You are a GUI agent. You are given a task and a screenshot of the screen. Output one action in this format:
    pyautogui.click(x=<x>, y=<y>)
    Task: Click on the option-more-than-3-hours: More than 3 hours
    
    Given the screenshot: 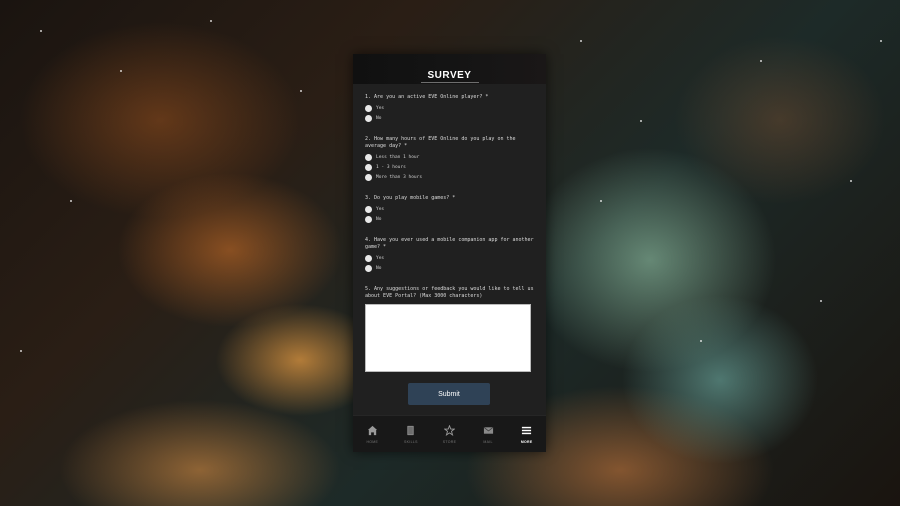 What is the action you would take?
    pyautogui.click(x=449, y=177)
    